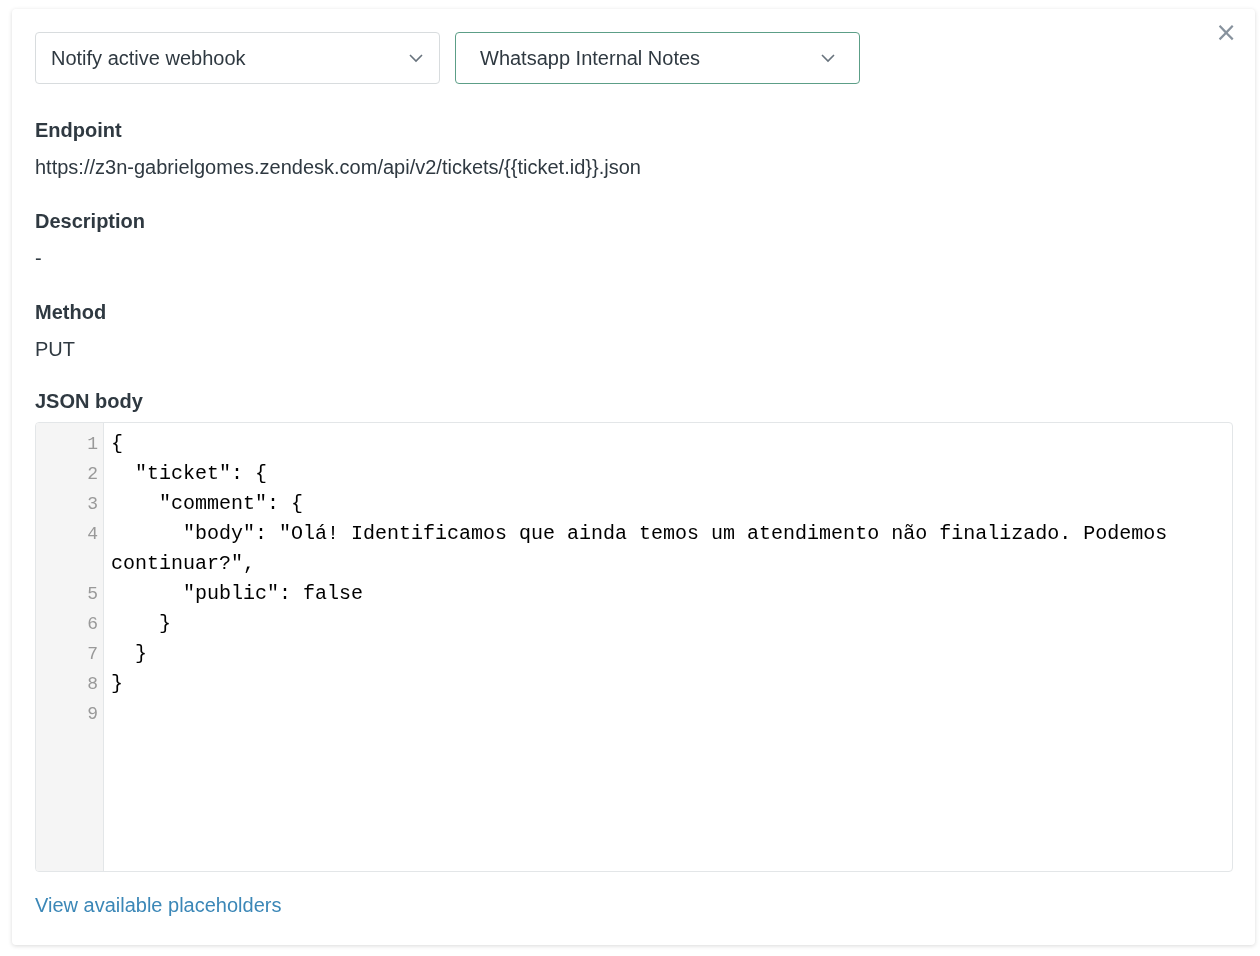 Image resolution: width=1260 pixels, height=956 pixels. Describe the element at coordinates (92, 684) in the screenshot. I see `line-number: 8` at that location.